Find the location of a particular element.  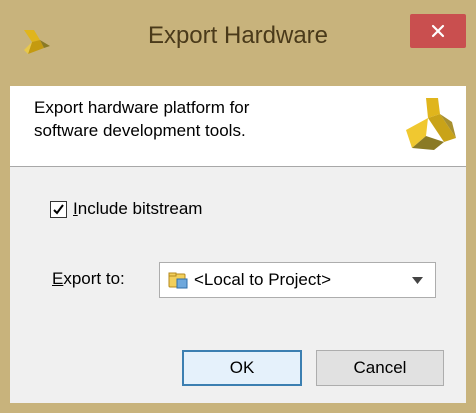

checkmark-icon is located at coordinates (58, 209).